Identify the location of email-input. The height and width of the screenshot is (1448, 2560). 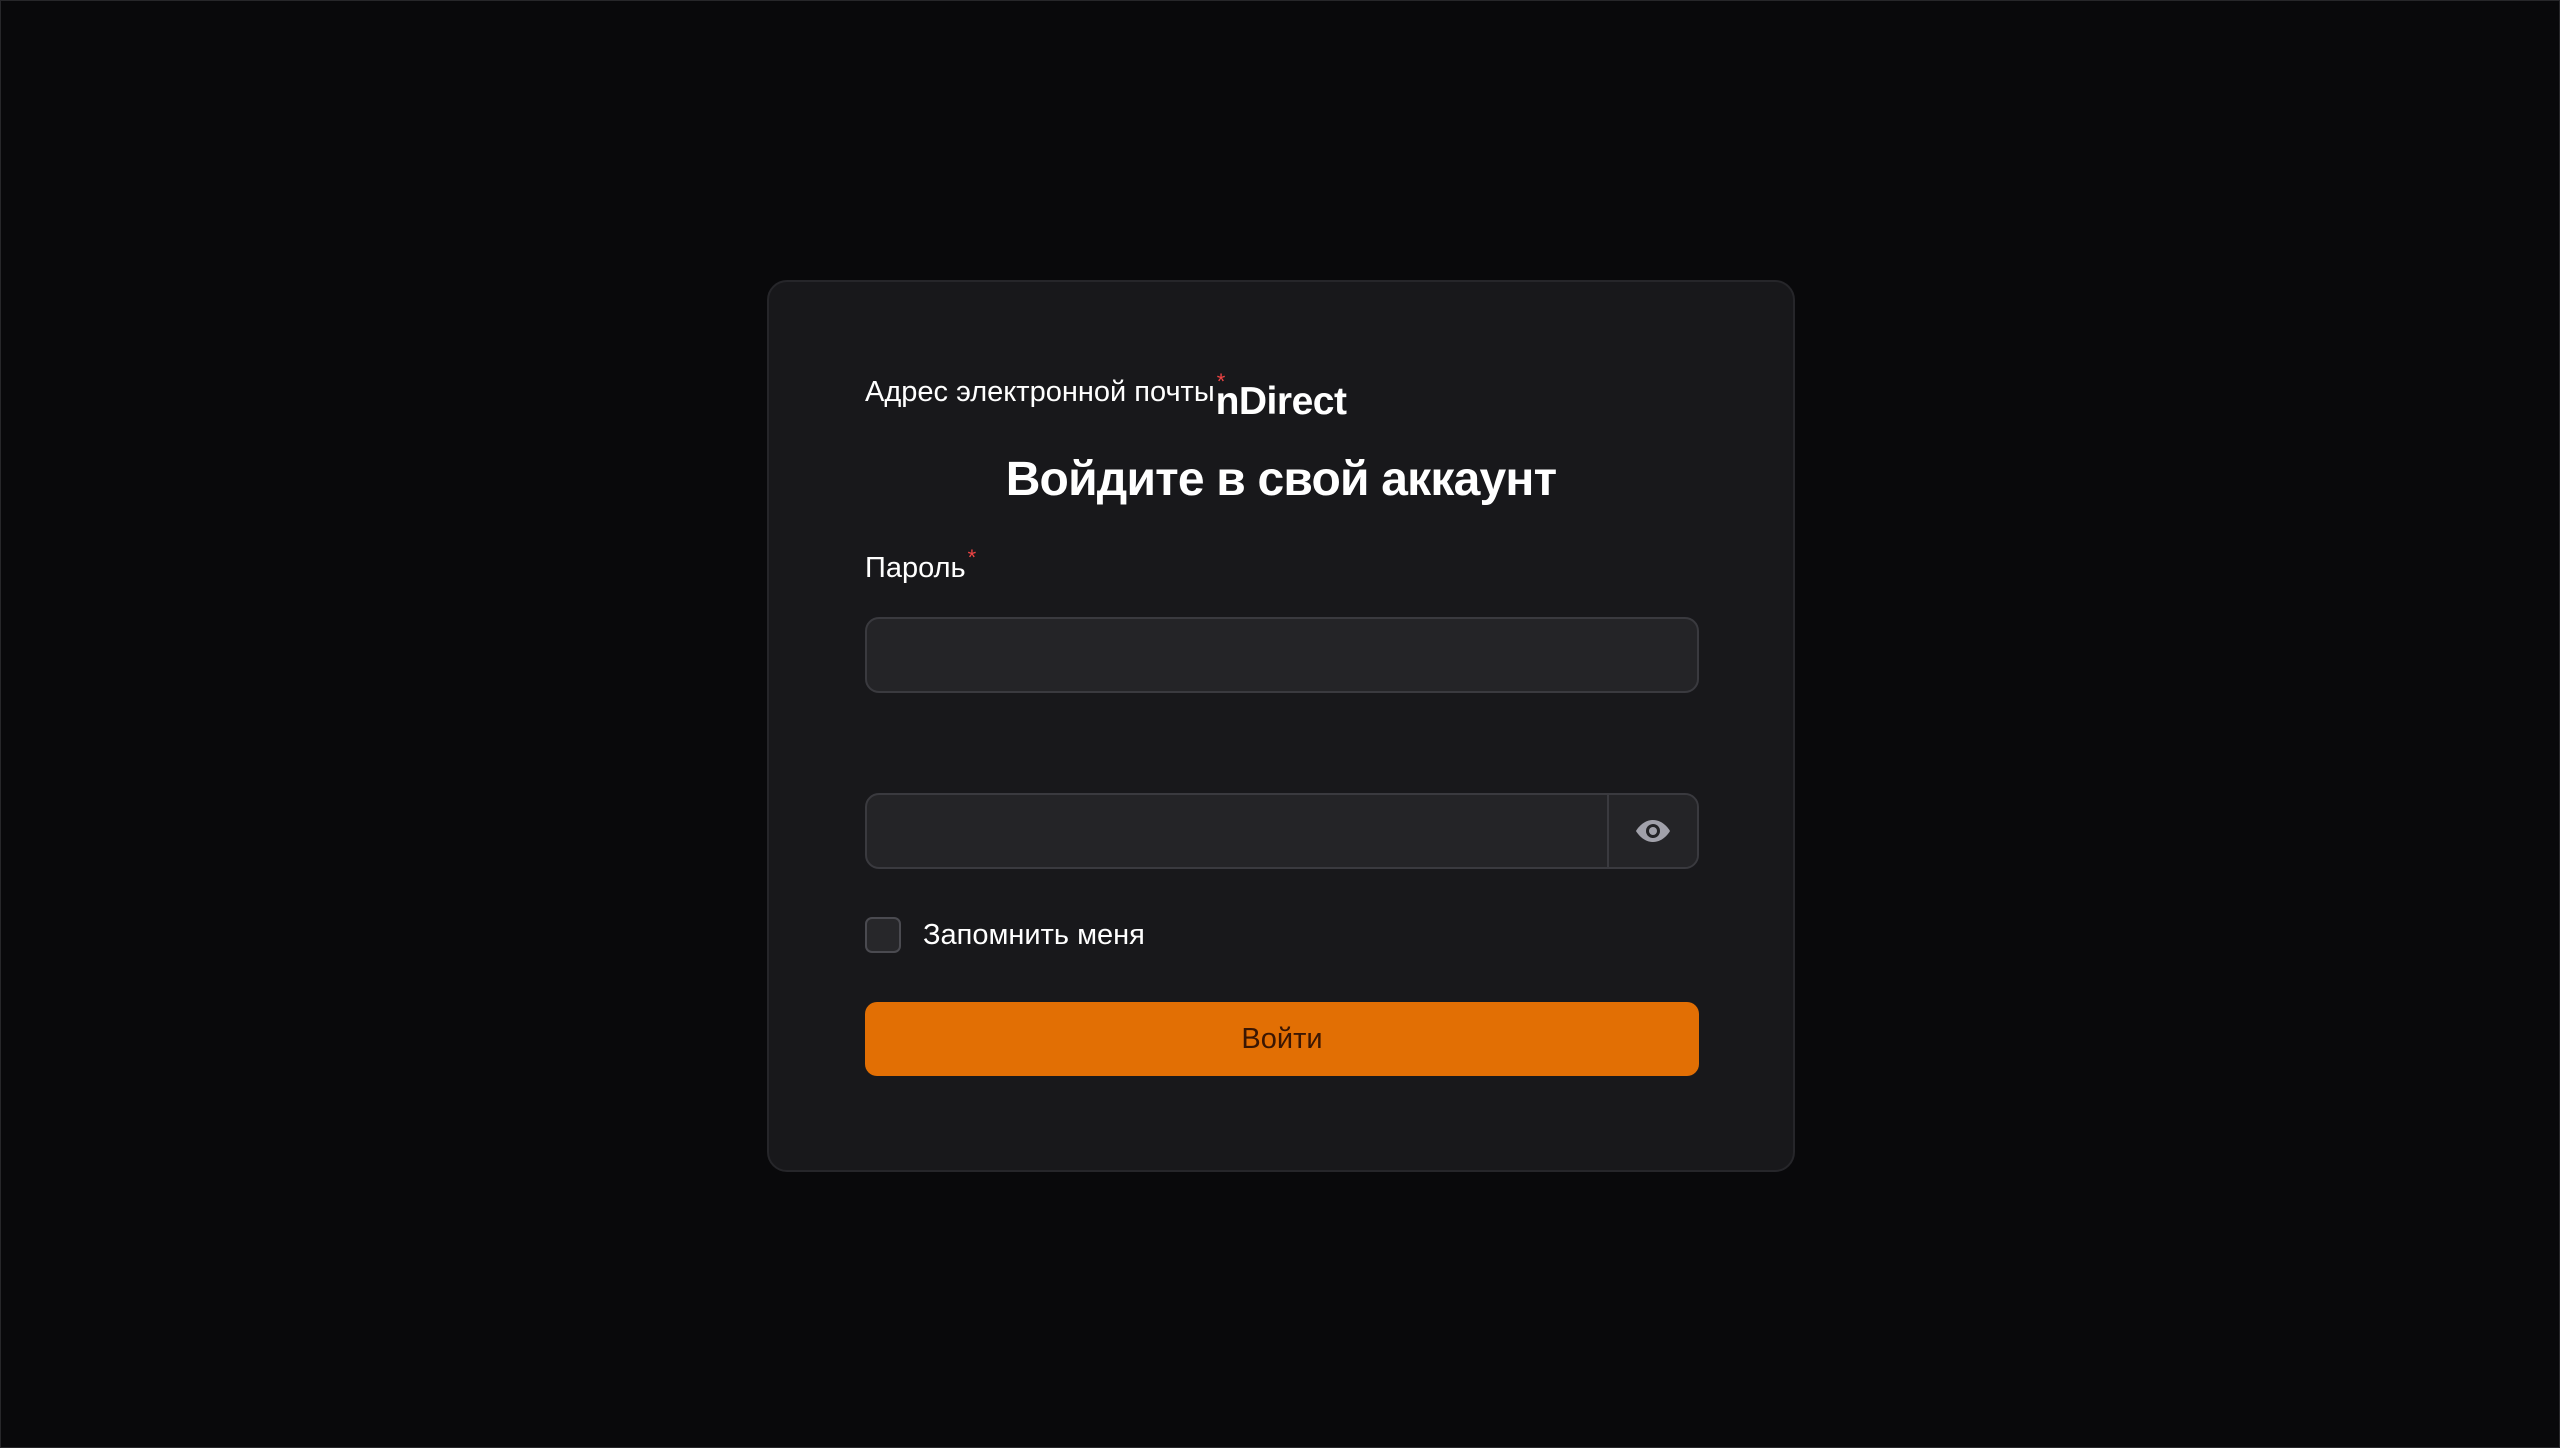
(1282, 655).